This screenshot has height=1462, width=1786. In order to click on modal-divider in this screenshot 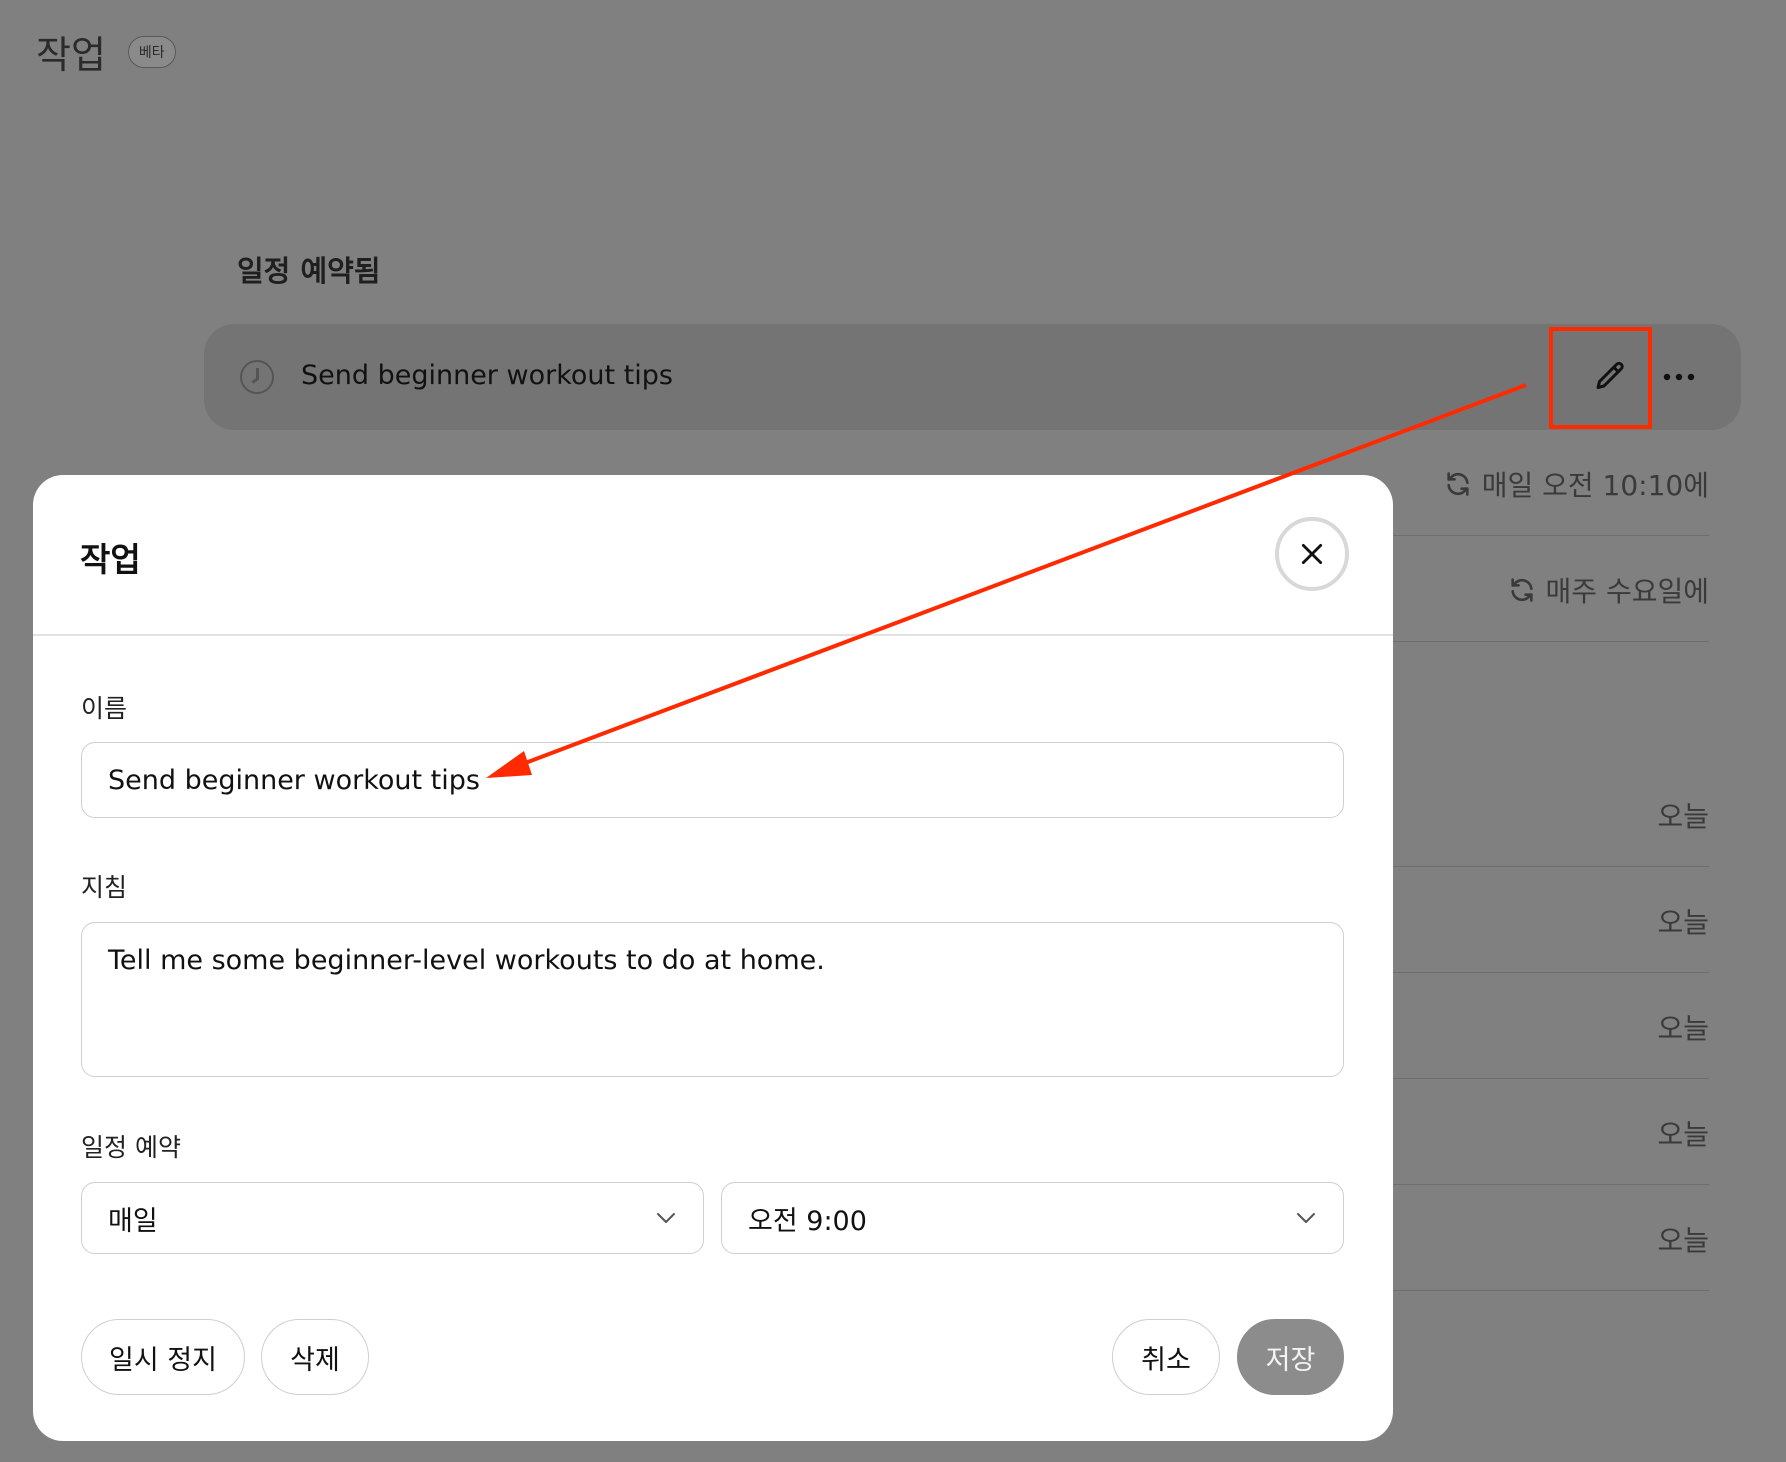, I will do `click(713, 635)`.